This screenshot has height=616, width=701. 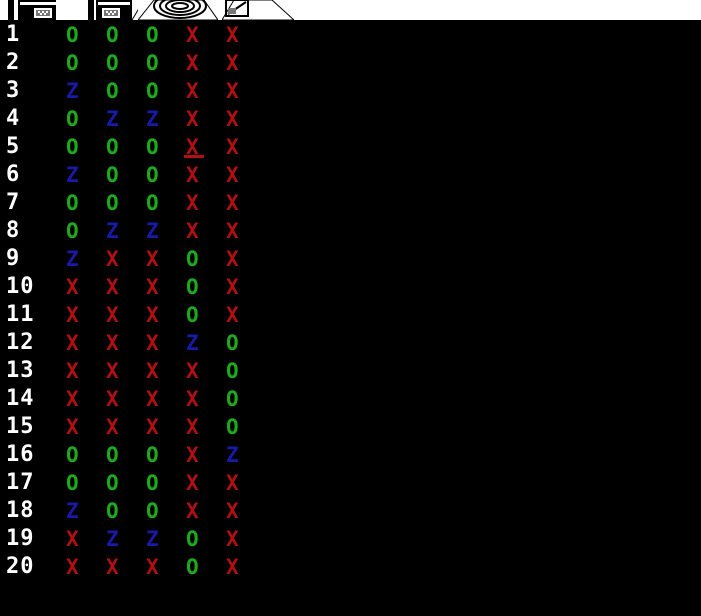 I want to click on table-save-icon, so click(x=31, y=10).